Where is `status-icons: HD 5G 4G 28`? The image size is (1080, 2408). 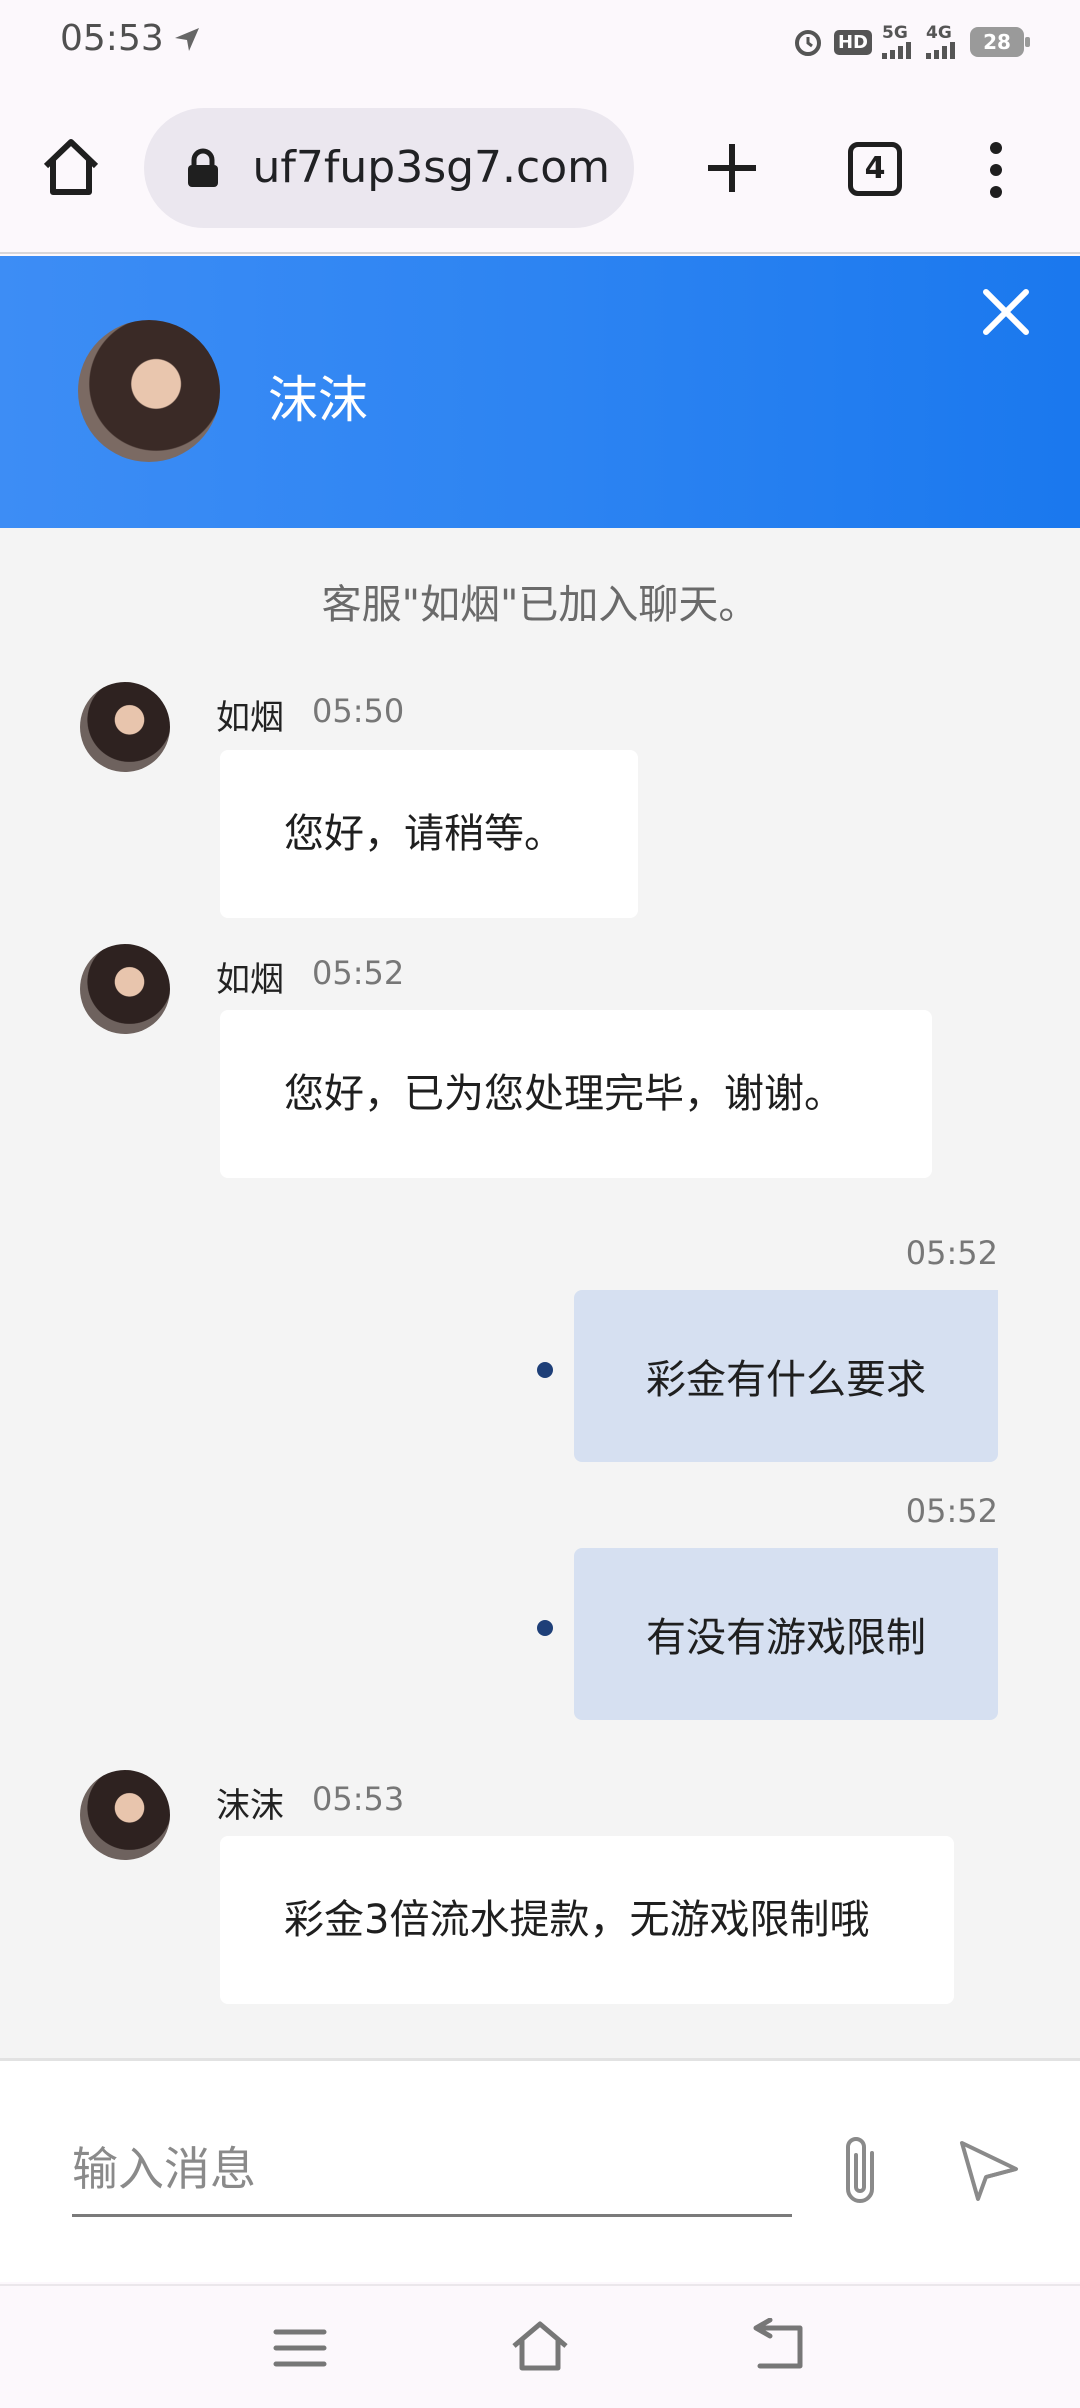 status-icons: HD 5G 4G 28 is located at coordinates (911, 42).